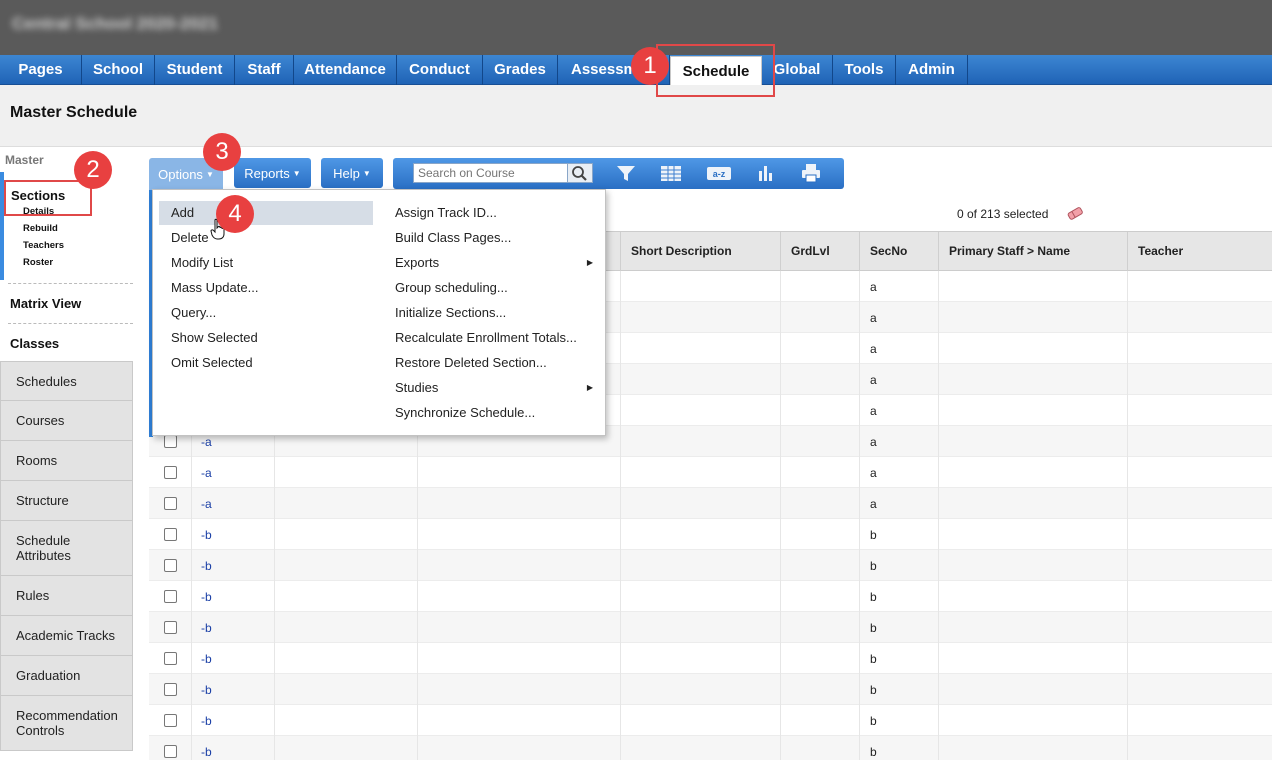 Image resolution: width=1272 pixels, height=760 pixels. Describe the element at coordinates (66, 636) in the screenshot. I see `sidebar-tab-academic-tracks: Academic Tracks` at that location.